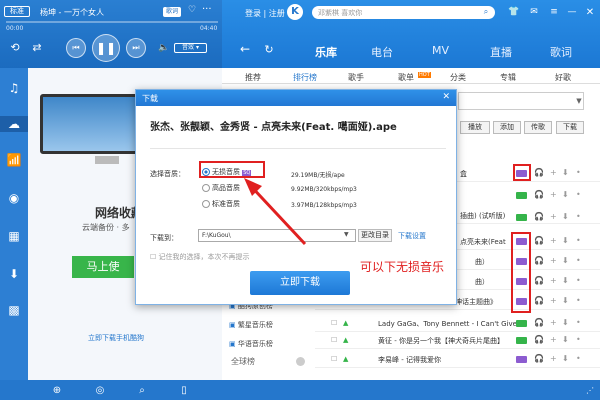 Image resolution: width=600 pixels, height=400 pixels. I want to click on annotation-arrow, so click(275, 212).